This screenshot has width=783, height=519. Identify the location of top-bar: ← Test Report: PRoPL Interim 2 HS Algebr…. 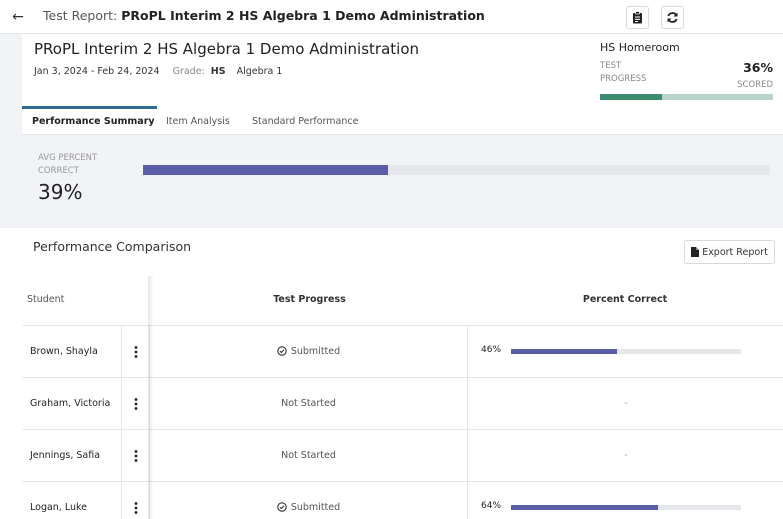
(391, 17).